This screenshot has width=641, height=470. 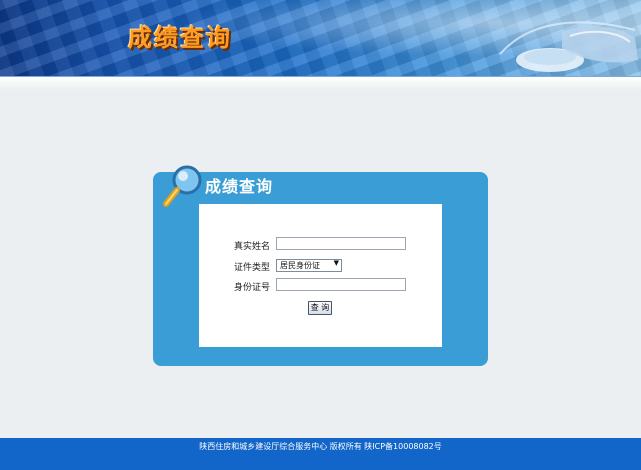 What do you see at coordinates (320, 275) in the screenshot?
I see `query-form` at bounding box center [320, 275].